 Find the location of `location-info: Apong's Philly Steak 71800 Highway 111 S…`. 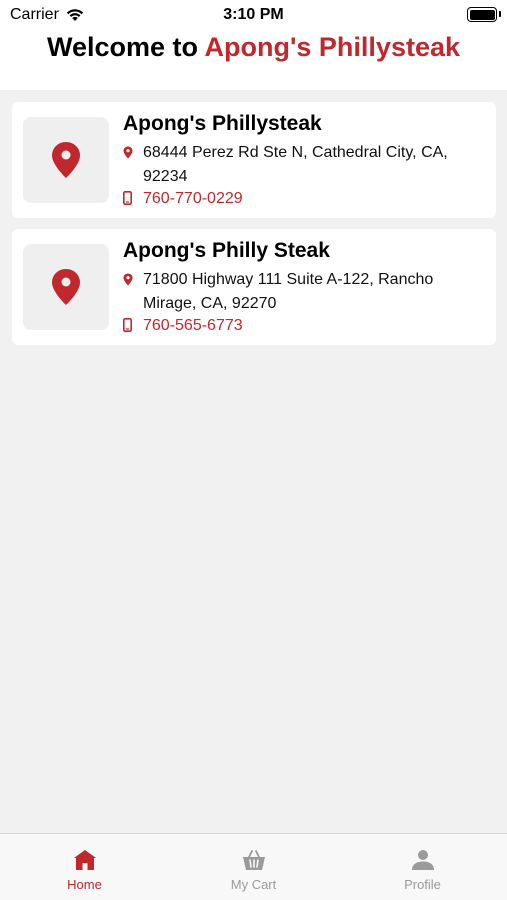

location-info: Apong's Philly Steak 71800 Highway 111 S… is located at coordinates (304, 287).